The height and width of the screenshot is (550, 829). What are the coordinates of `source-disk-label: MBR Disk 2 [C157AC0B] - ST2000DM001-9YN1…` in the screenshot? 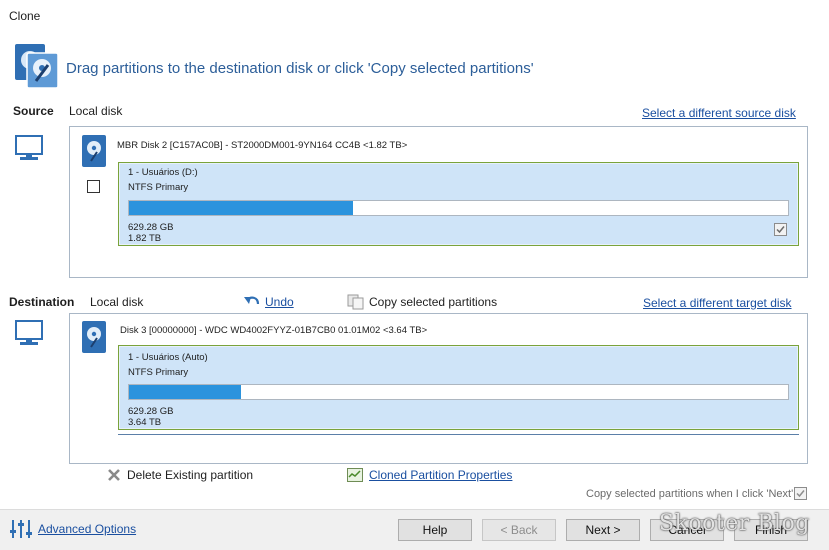 It's located at (262, 145).